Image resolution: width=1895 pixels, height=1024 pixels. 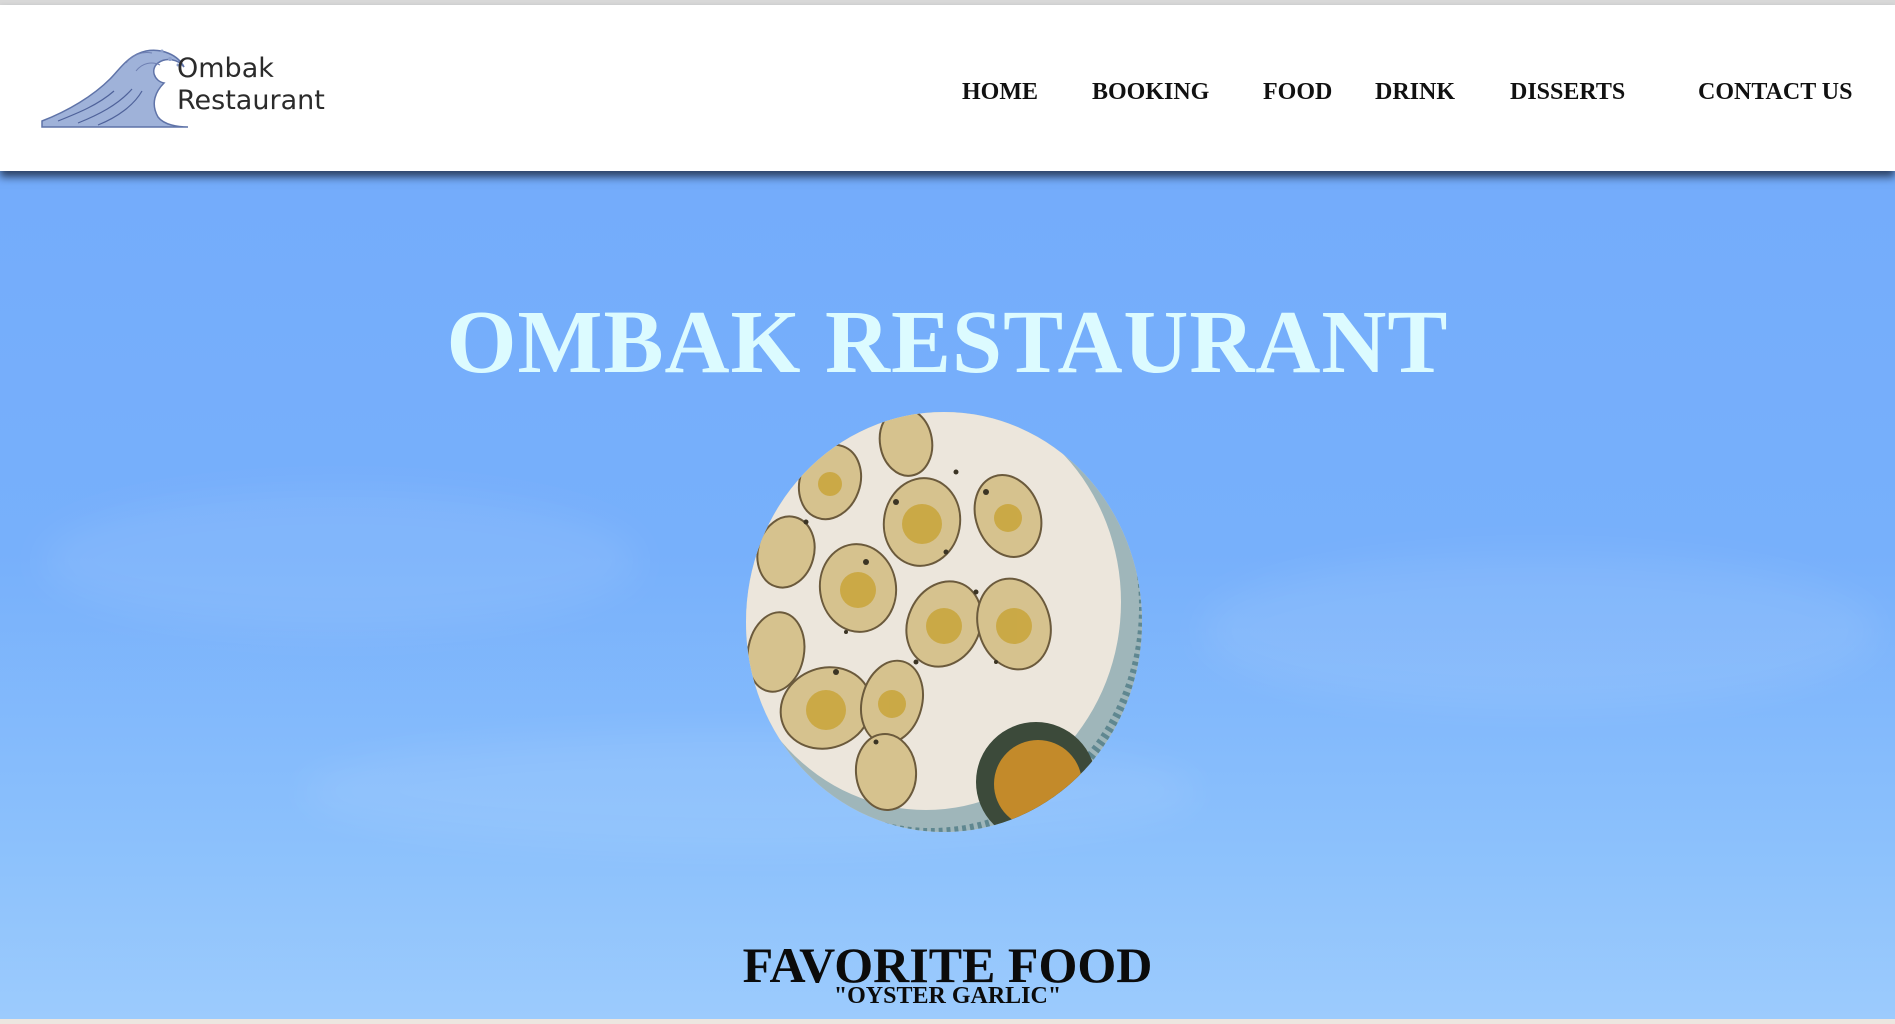 I want to click on brand-logo: Ombak Restaurant, so click(x=183, y=86).